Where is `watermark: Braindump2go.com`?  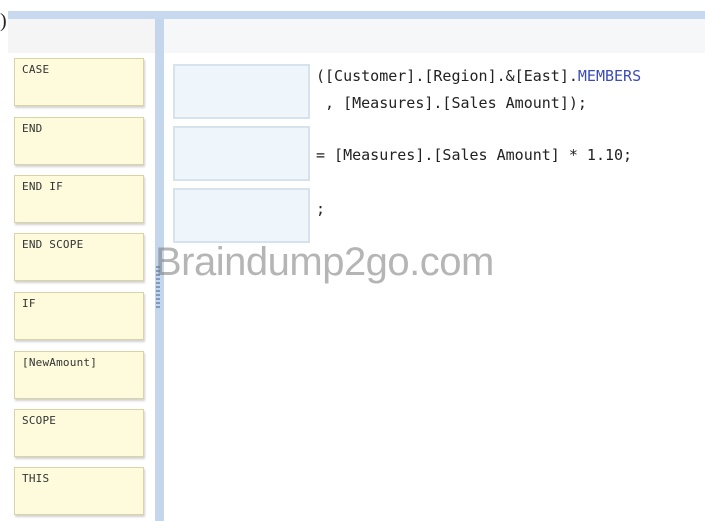
watermark: Braindump2go.com is located at coordinates (324, 262).